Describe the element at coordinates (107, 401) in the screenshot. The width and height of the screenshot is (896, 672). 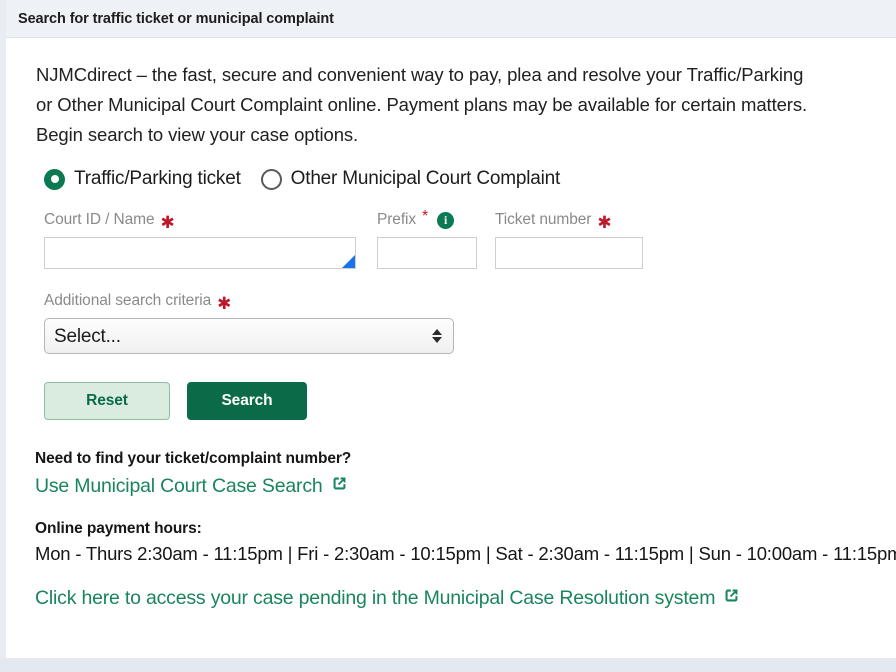
I see `reset-button: Reset` at that location.